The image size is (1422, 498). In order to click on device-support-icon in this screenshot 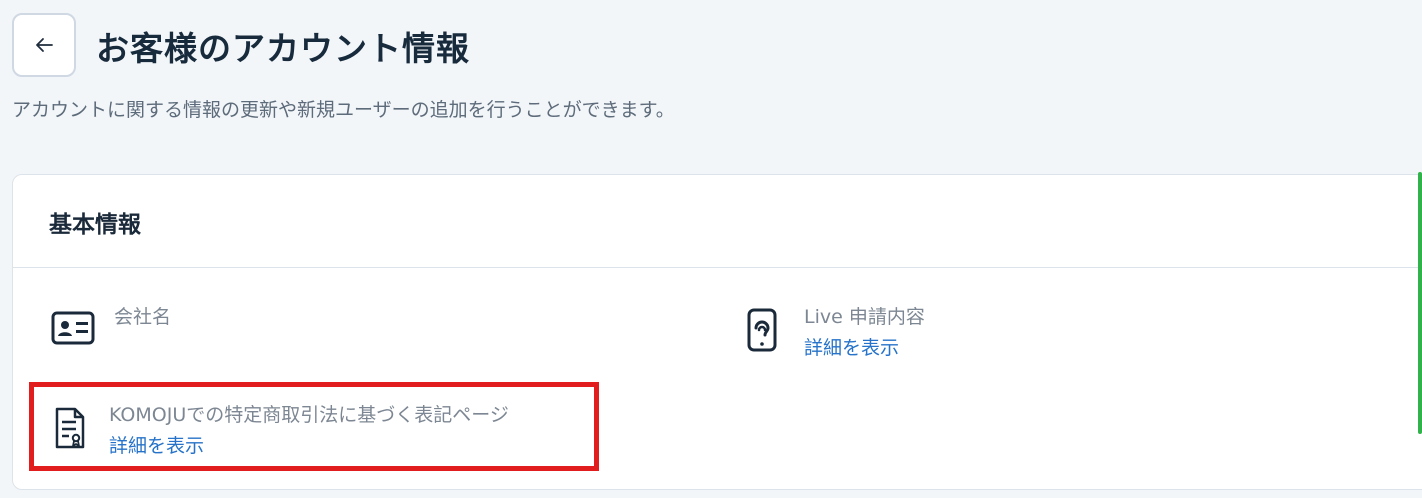, I will do `click(762, 330)`.